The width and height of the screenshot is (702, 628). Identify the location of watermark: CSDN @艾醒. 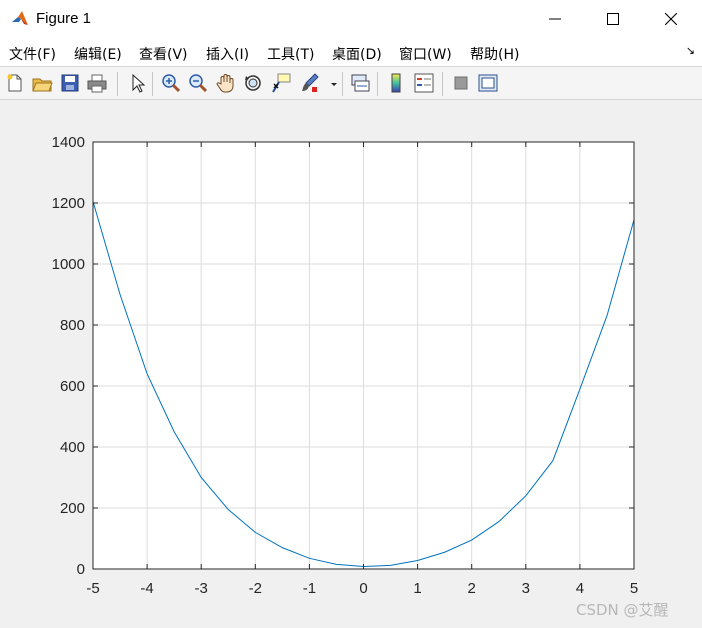
(622, 610).